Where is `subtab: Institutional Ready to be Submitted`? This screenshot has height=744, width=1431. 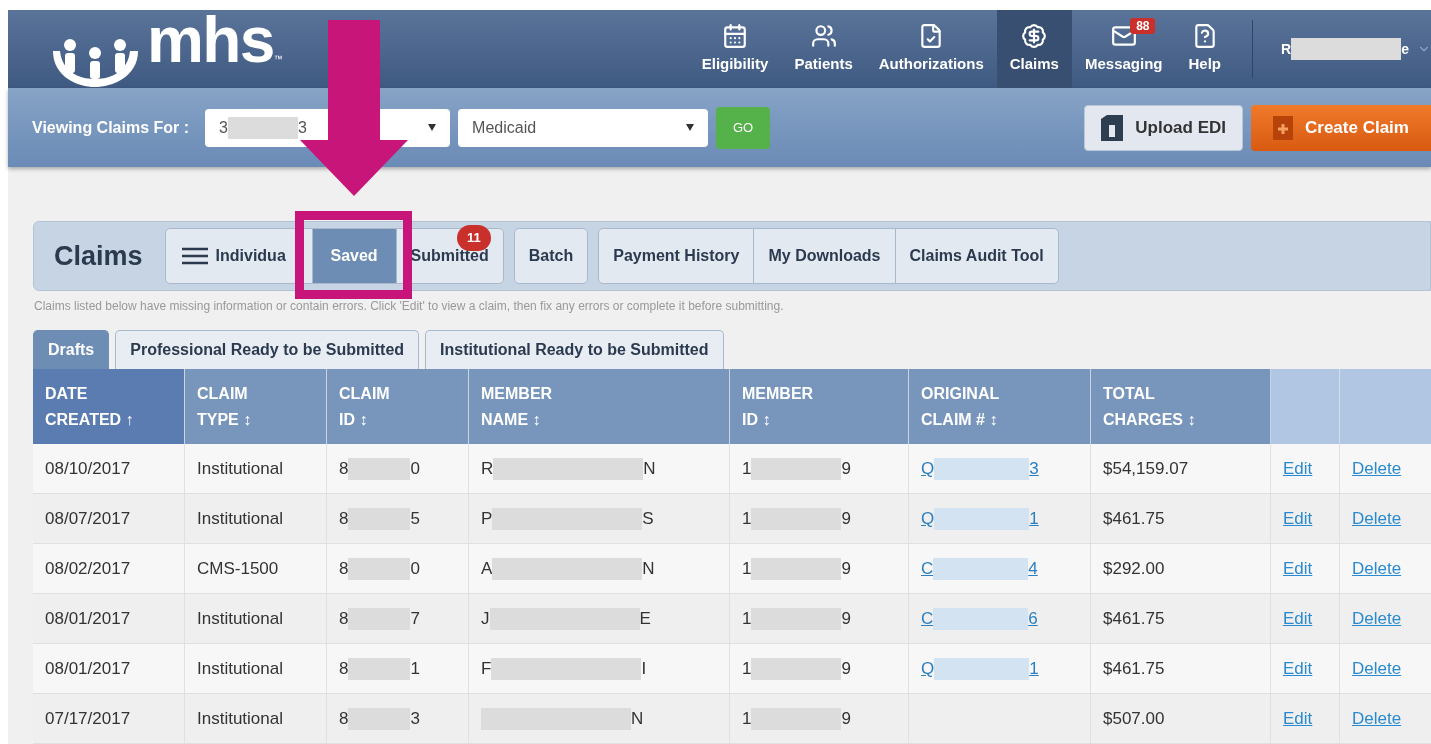 subtab: Institutional Ready to be Submitted is located at coordinates (574, 349).